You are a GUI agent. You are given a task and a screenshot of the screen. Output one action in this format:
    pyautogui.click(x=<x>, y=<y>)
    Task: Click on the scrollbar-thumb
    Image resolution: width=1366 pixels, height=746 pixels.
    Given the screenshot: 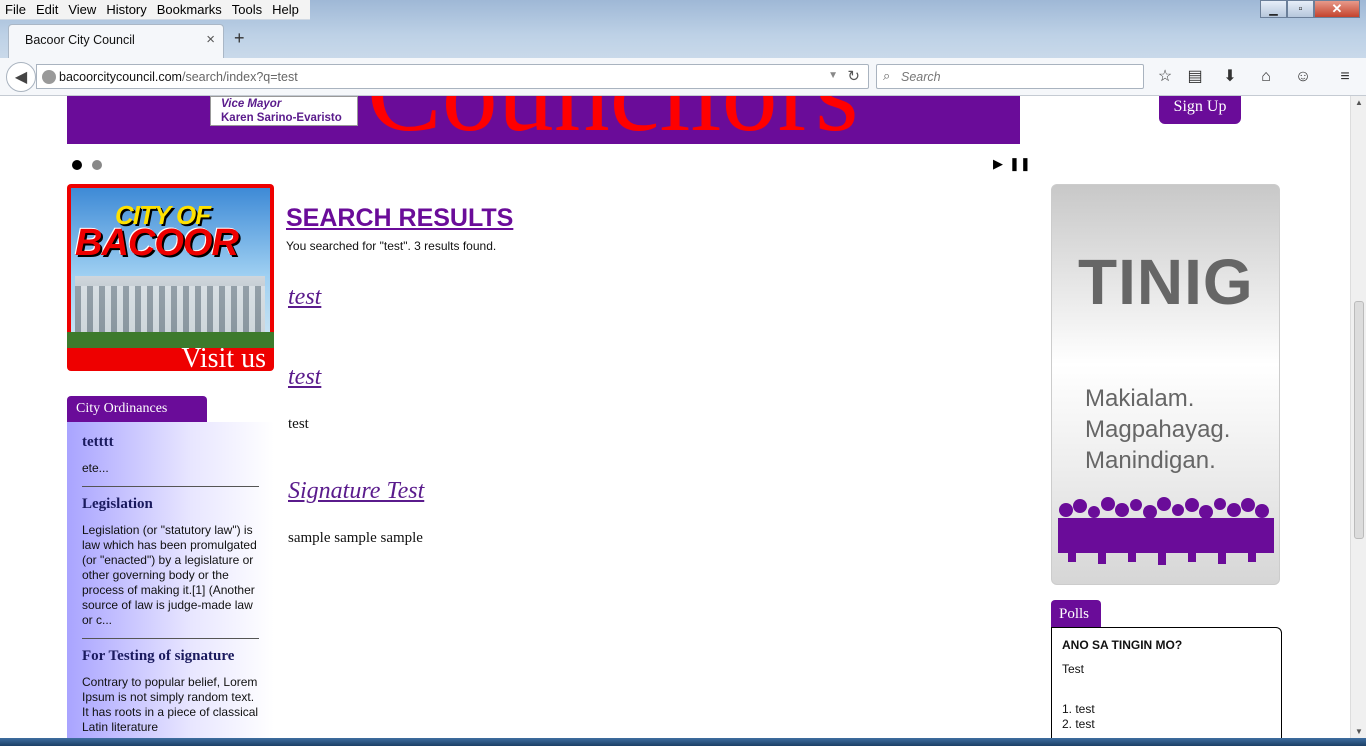 What is the action you would take?
    pyautogui.click(x=1359, y=420)
    